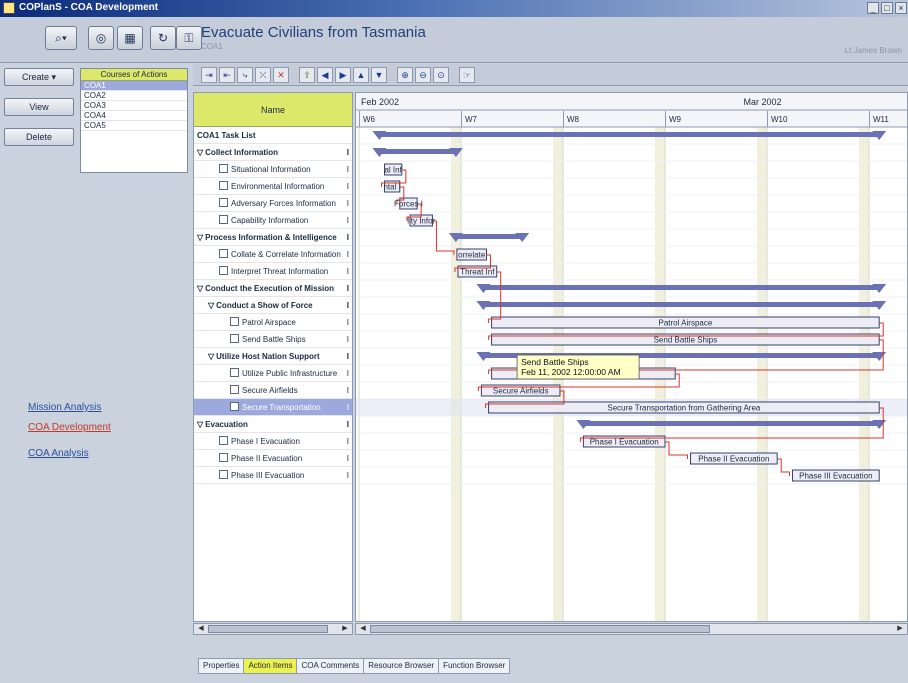  I want to click on gantt-scrollbar: ◀ ▶, so click(631, 629).